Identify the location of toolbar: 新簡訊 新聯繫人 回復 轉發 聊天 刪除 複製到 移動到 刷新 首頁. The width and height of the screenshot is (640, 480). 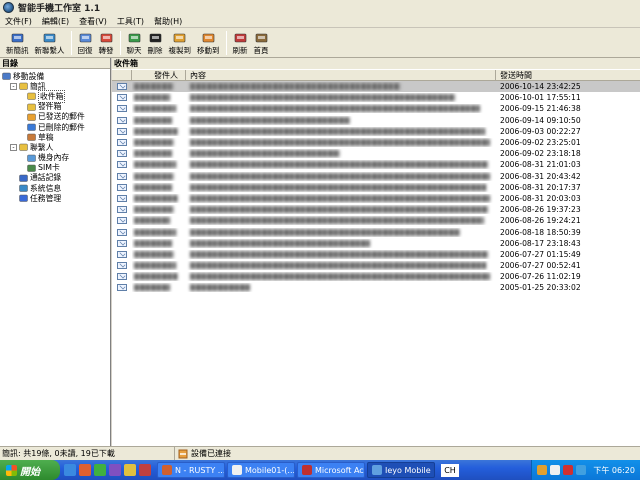
(320, 43).